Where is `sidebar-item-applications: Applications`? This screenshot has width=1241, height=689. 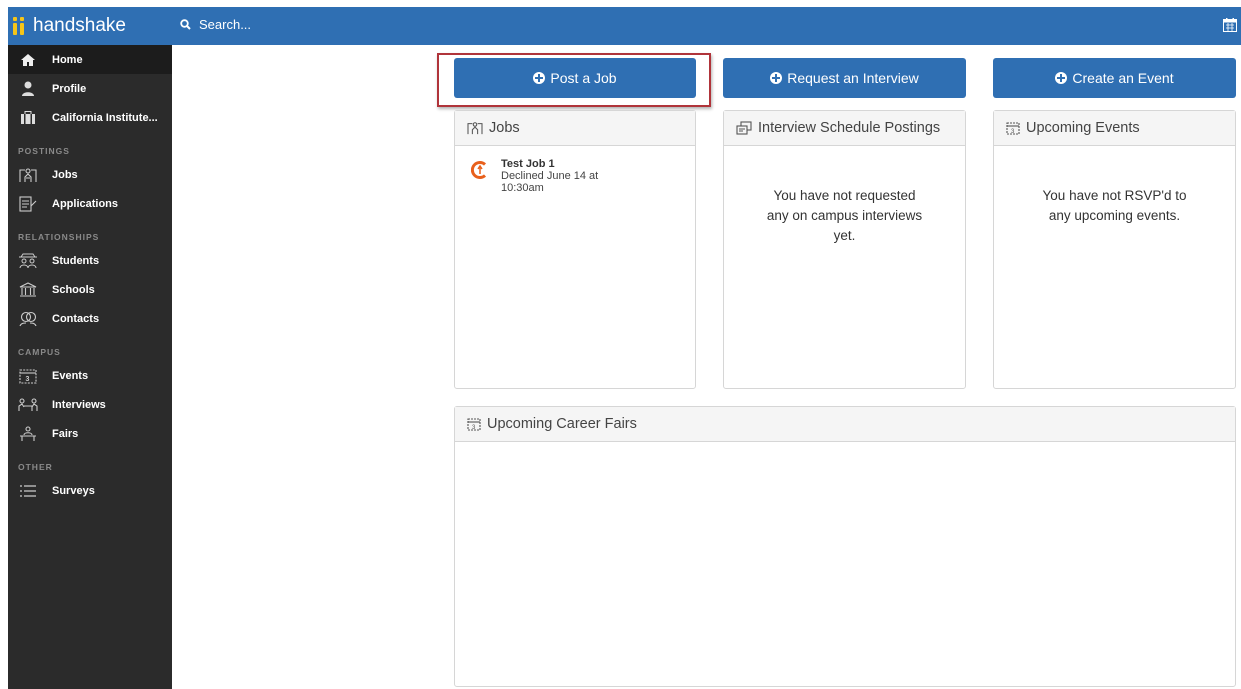 sidebar-item-applications: Applications is located at coordinates (90, 203).